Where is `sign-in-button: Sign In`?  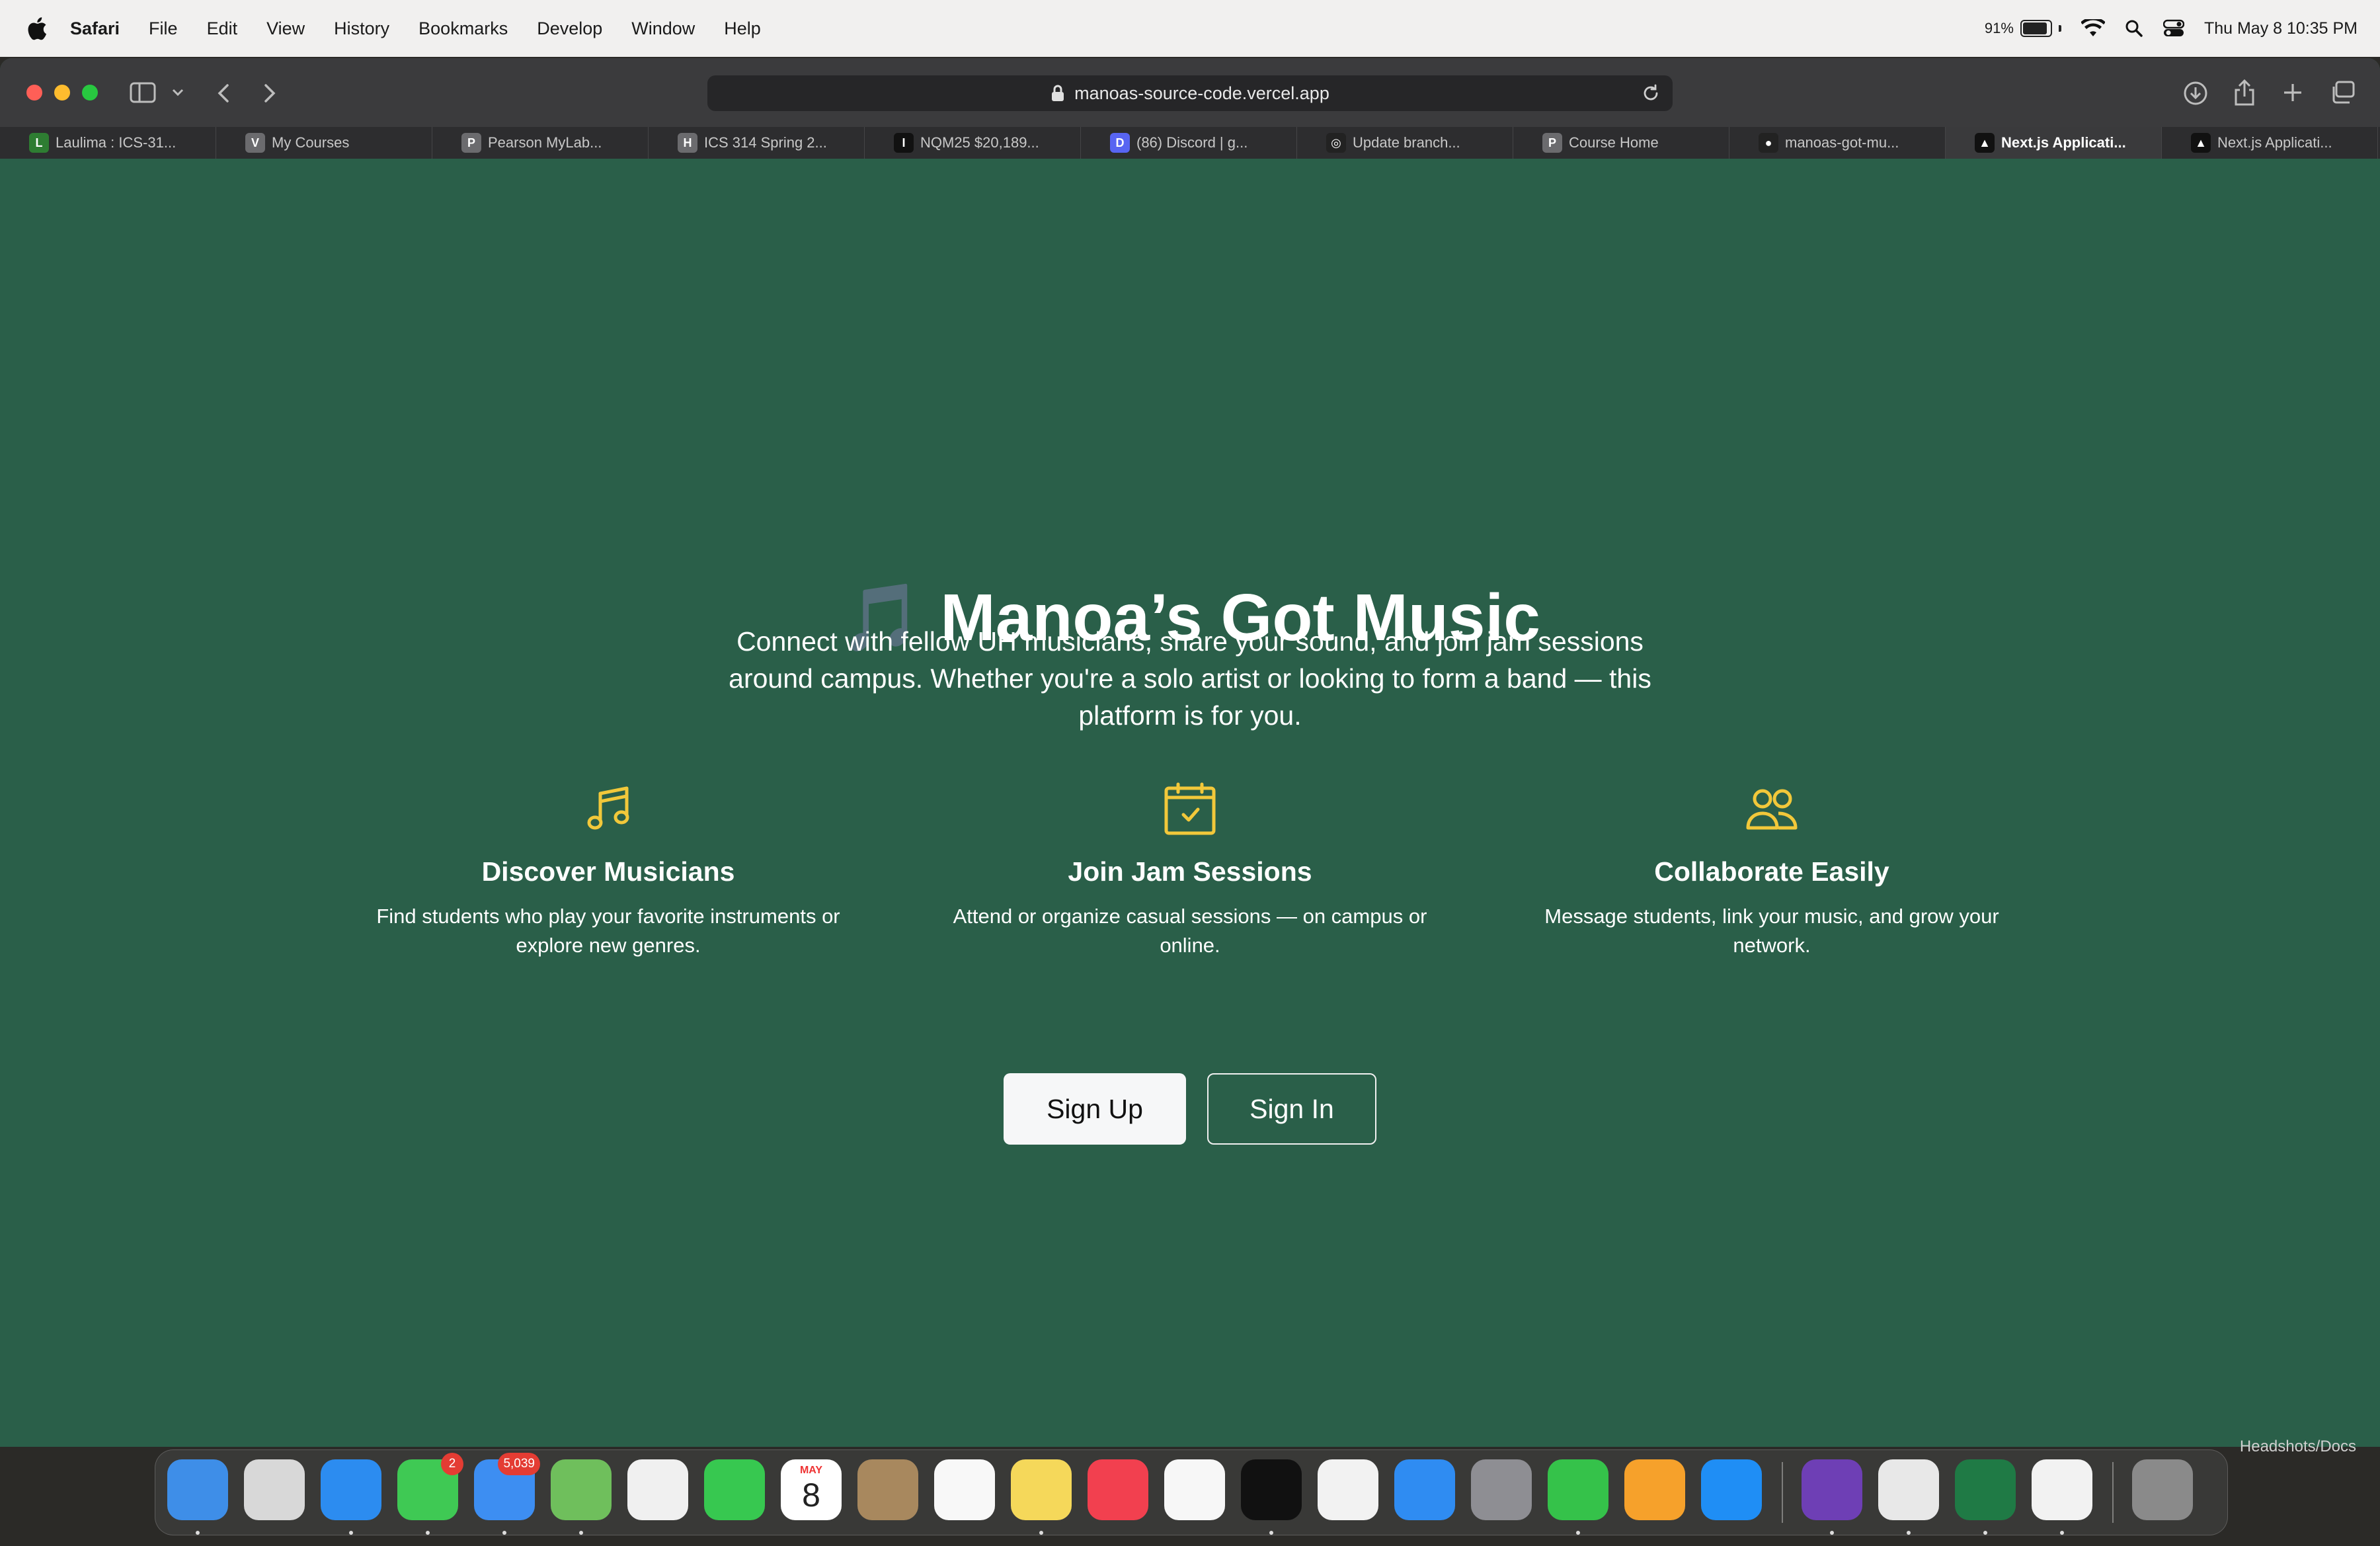
sign-in-button: Sign In is located at coordinates (1291, 1109).